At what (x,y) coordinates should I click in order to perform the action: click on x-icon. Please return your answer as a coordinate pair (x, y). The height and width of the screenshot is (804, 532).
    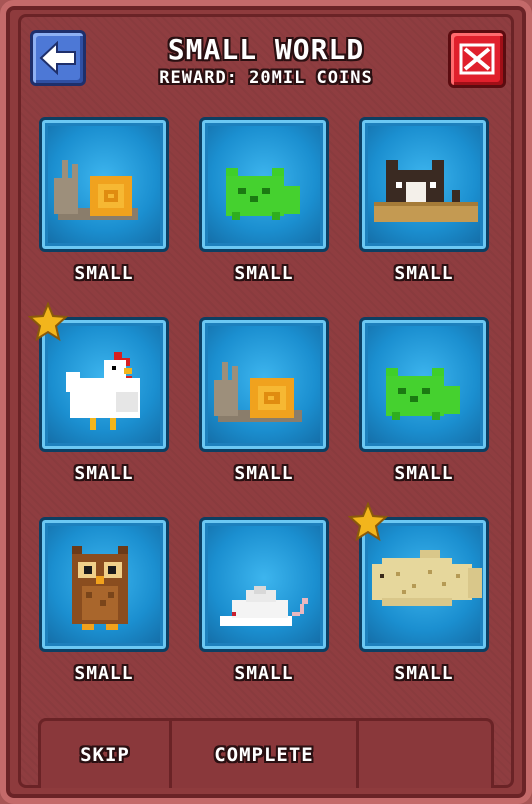
    Looking at the image, I should click on (477, 59).